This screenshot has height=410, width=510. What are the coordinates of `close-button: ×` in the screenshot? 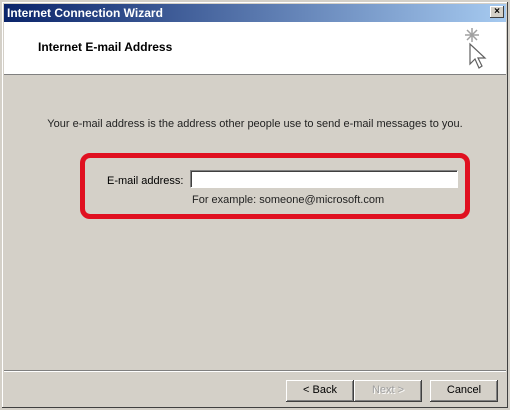 It's located at (497, 12).